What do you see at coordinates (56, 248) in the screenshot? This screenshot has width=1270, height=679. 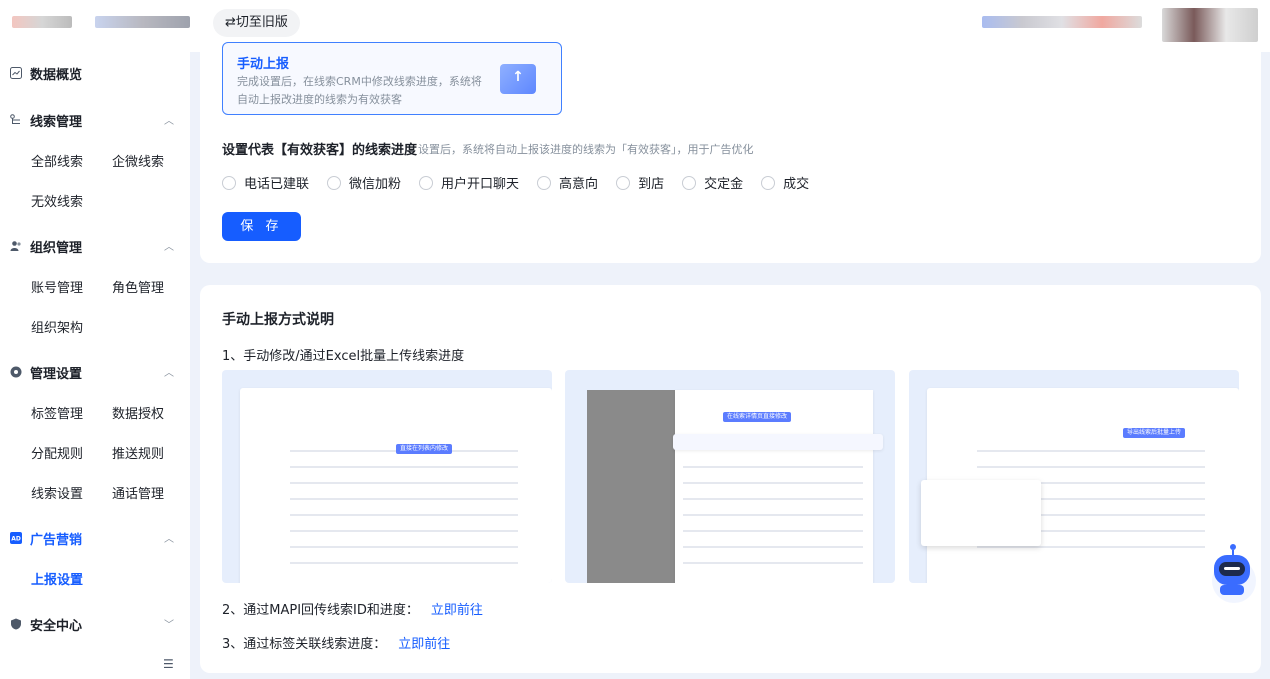 I see `sidebar-group-label: 组织管理` at bounding box center [56, 248].